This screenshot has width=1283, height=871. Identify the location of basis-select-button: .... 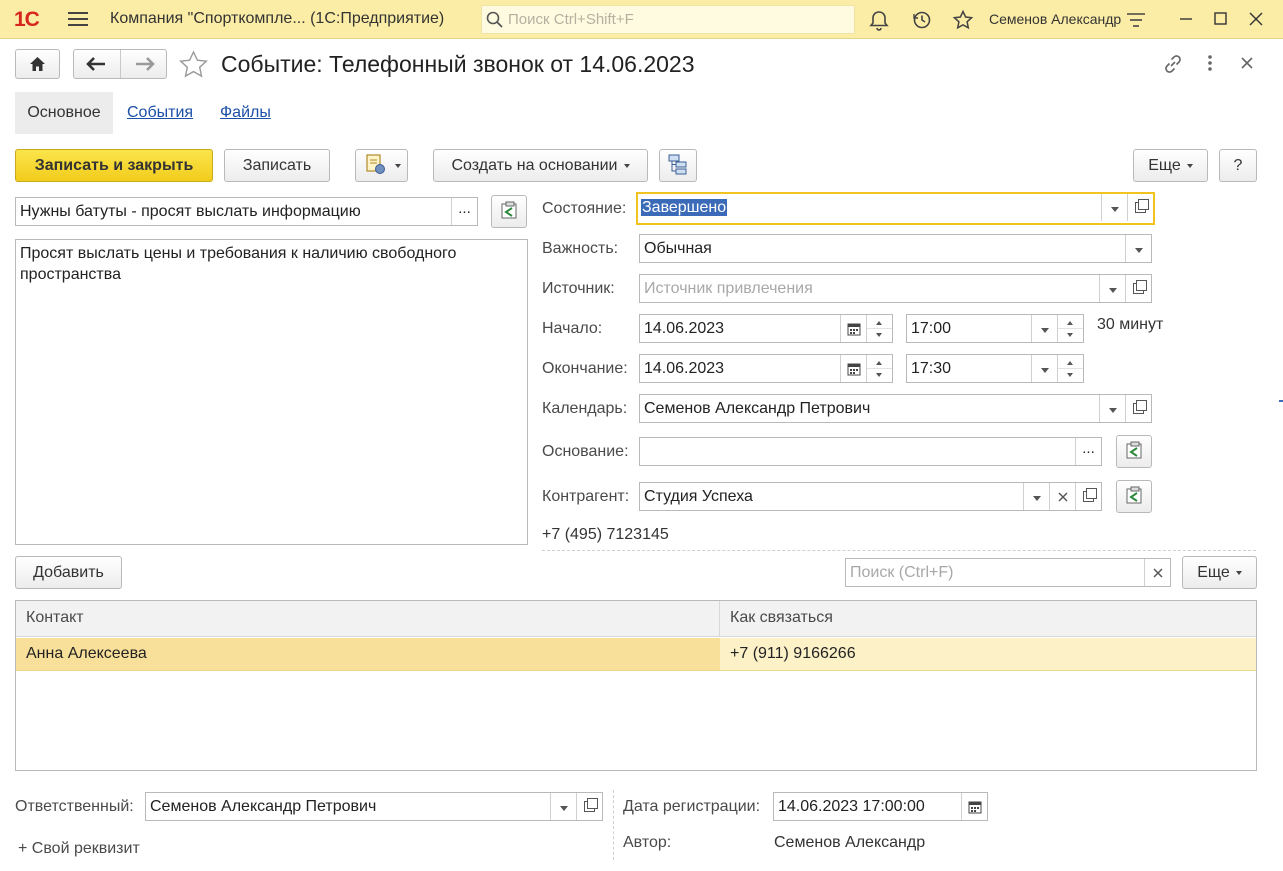
(1088, 451).